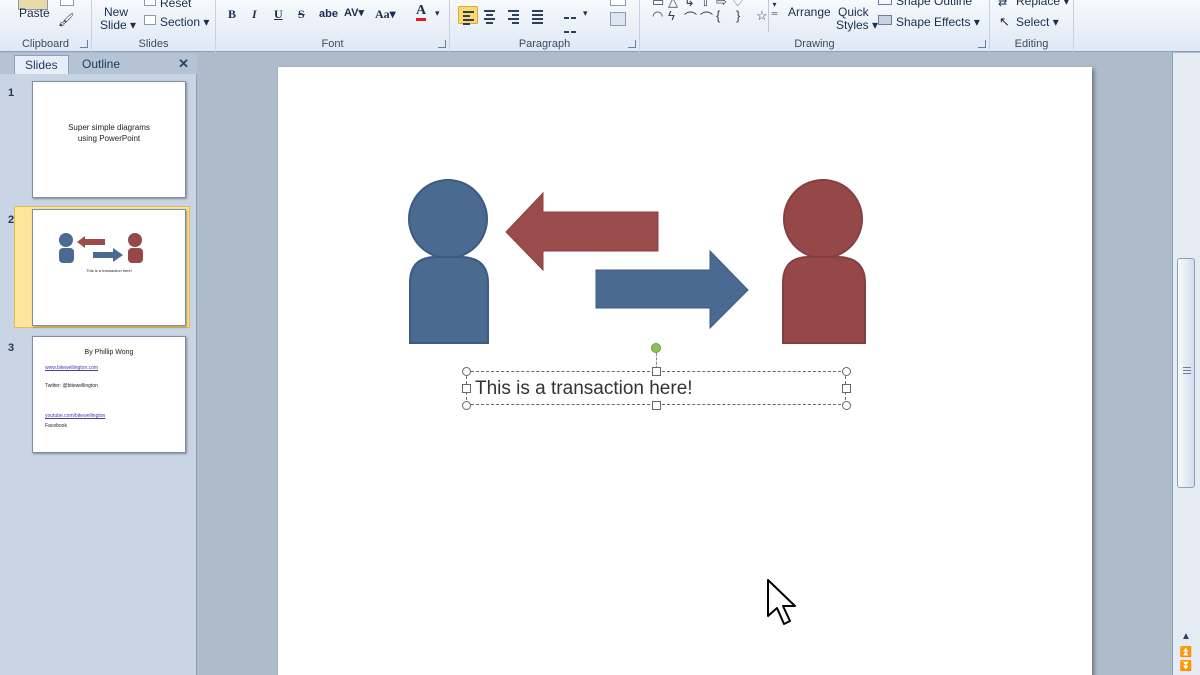 The height and width of the screenshot is (675, 1200). I want to click on resize-handle-top-right, so click(846, 371).